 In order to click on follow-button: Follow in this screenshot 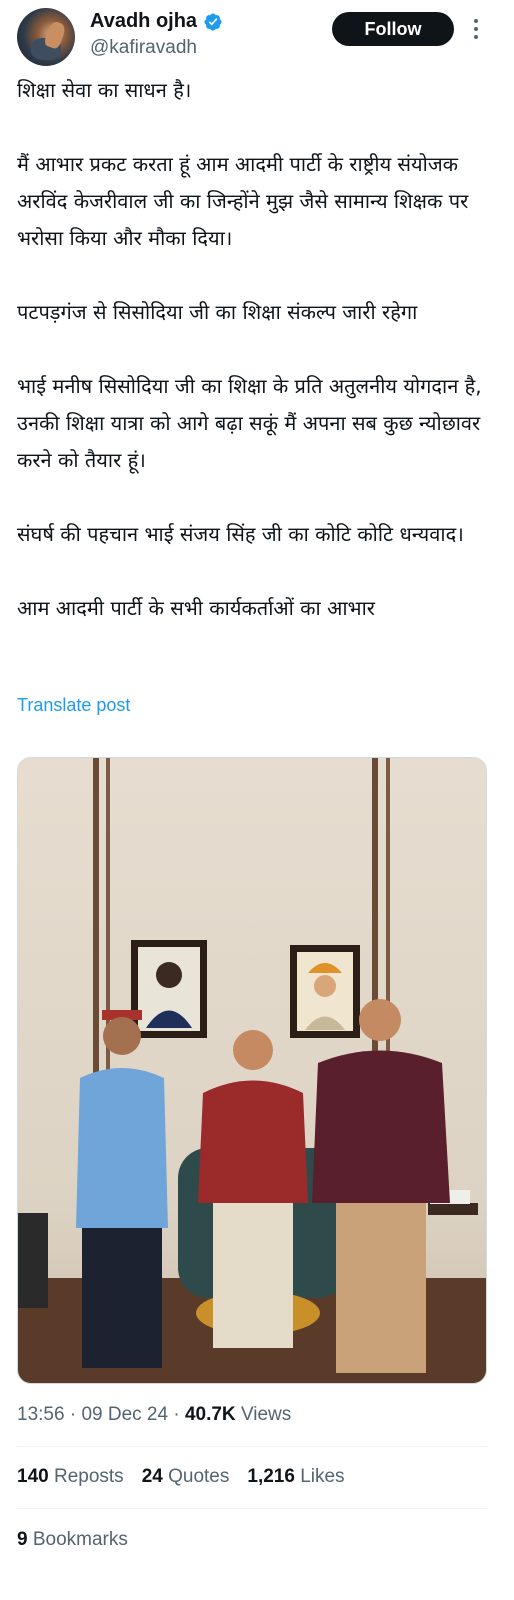, I will do `click(393, 29)`.